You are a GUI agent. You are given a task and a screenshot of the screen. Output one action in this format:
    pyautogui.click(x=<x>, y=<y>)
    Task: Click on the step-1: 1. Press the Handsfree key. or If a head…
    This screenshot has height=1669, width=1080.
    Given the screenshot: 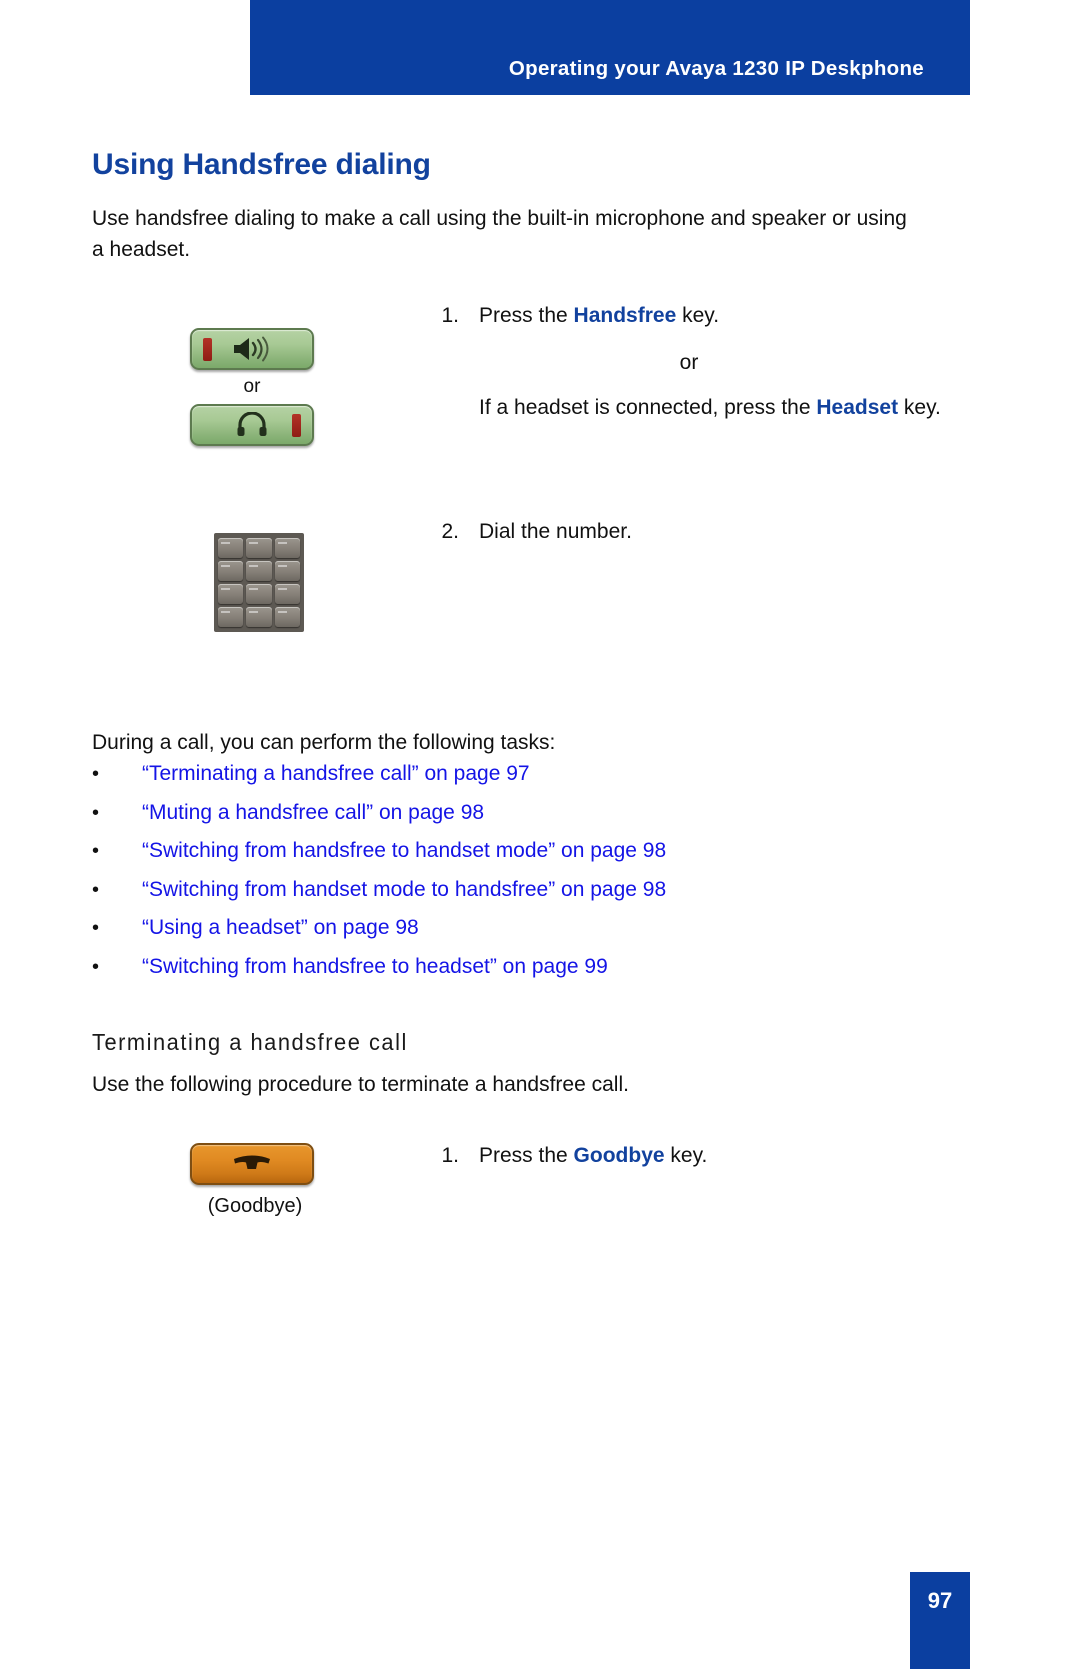 What is the action you would take?
    pyautogui.click(x=677, y=361)
    